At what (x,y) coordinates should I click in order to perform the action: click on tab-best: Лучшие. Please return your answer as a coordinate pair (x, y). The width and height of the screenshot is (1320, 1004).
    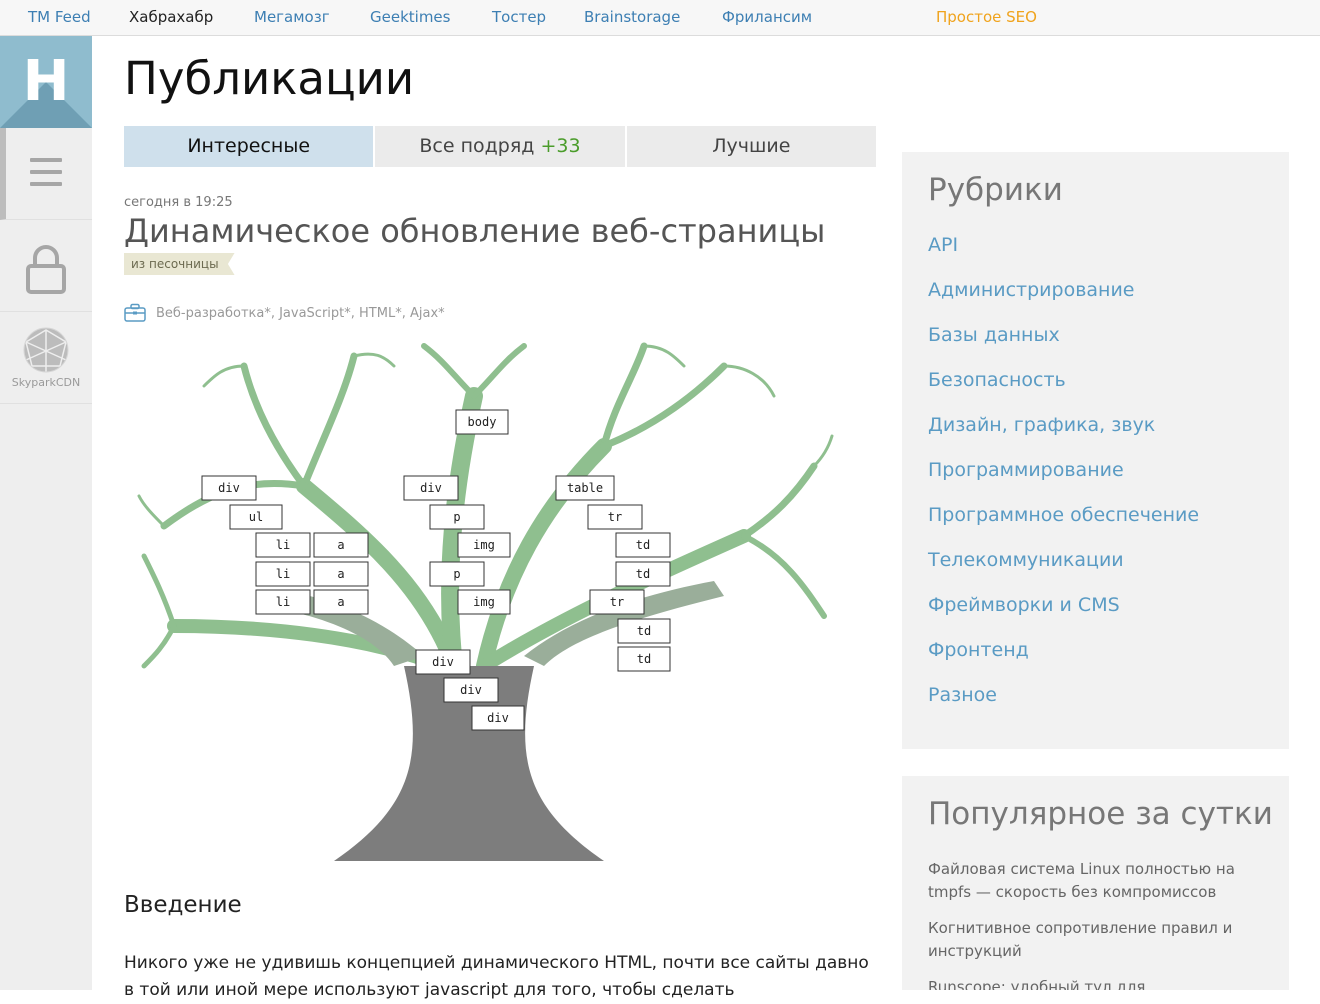
    Looking at the image, I should click on (751, 146).